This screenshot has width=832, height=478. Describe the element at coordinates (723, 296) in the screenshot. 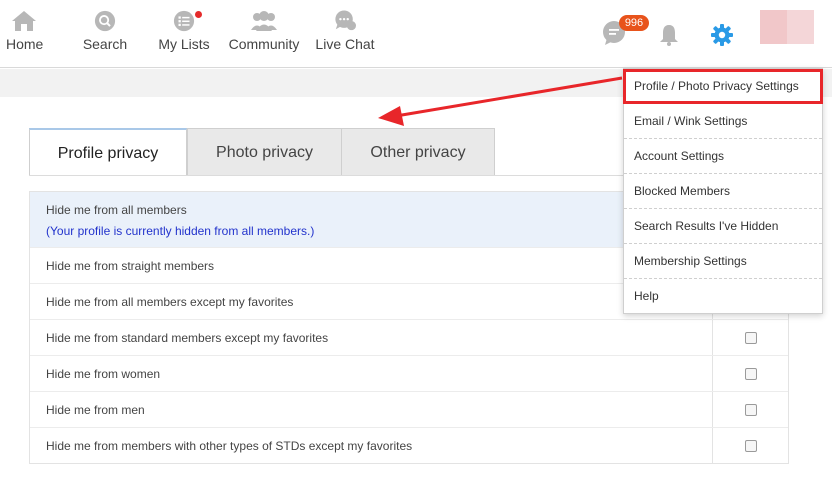

I see `menu-item-help: Help` at that location.